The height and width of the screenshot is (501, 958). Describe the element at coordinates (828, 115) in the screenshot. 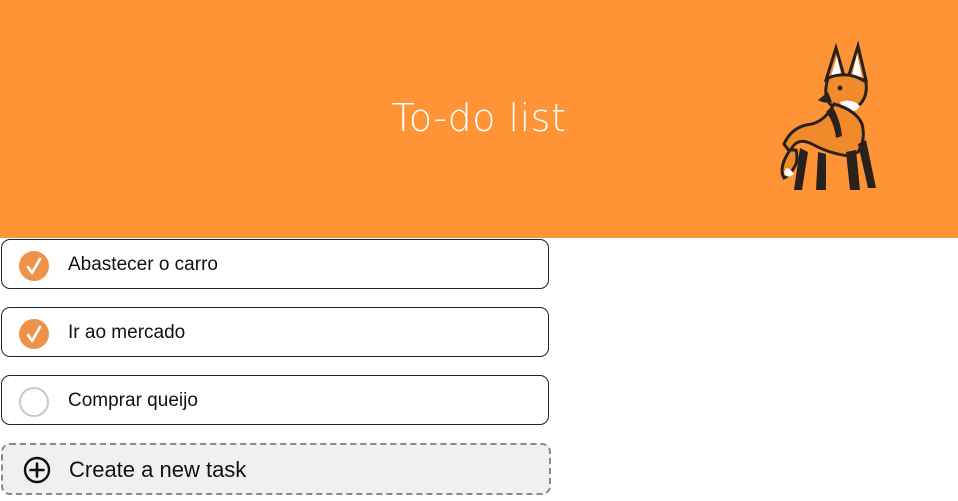

I see `maned-wolf-icon` at that location.